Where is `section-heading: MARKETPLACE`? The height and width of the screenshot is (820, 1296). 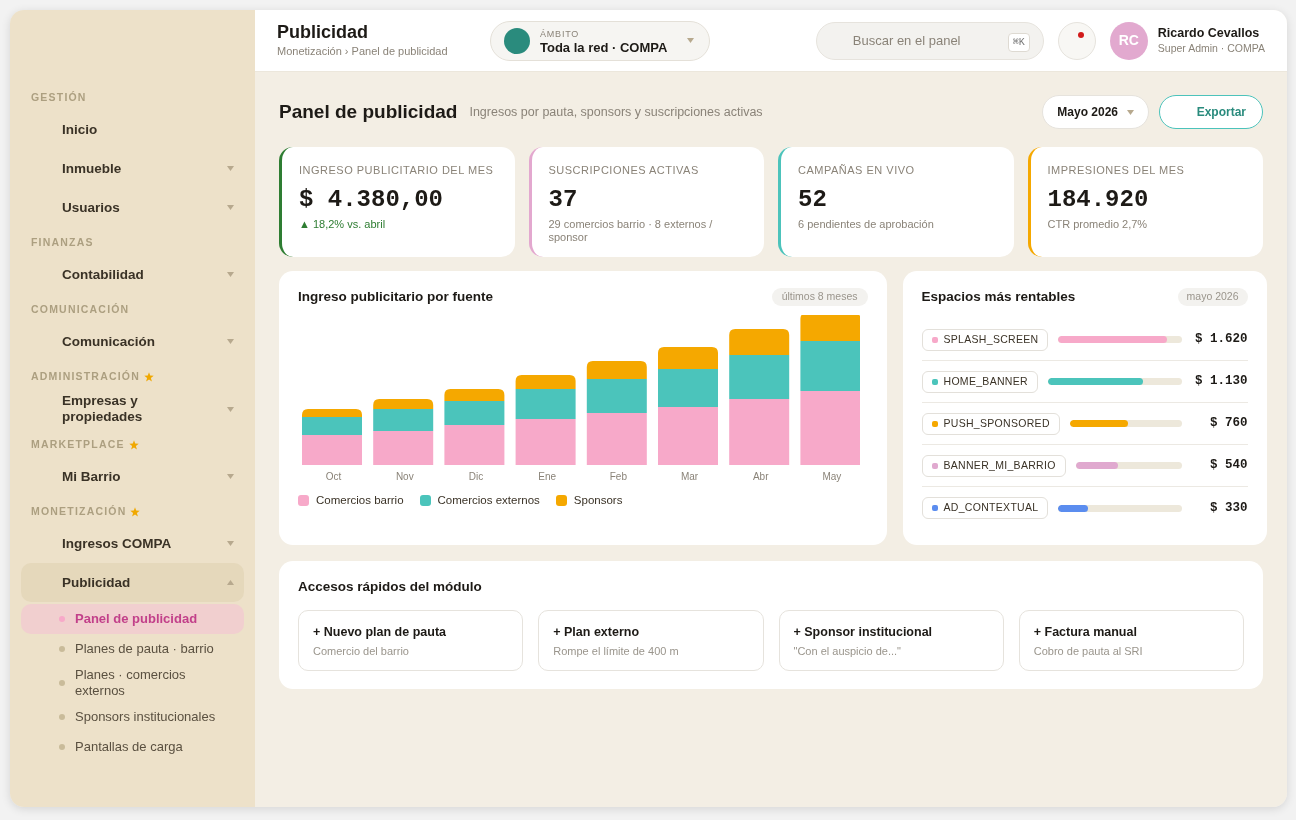
section-heading: MARKETPLACE is located at coordinates (78, 445).